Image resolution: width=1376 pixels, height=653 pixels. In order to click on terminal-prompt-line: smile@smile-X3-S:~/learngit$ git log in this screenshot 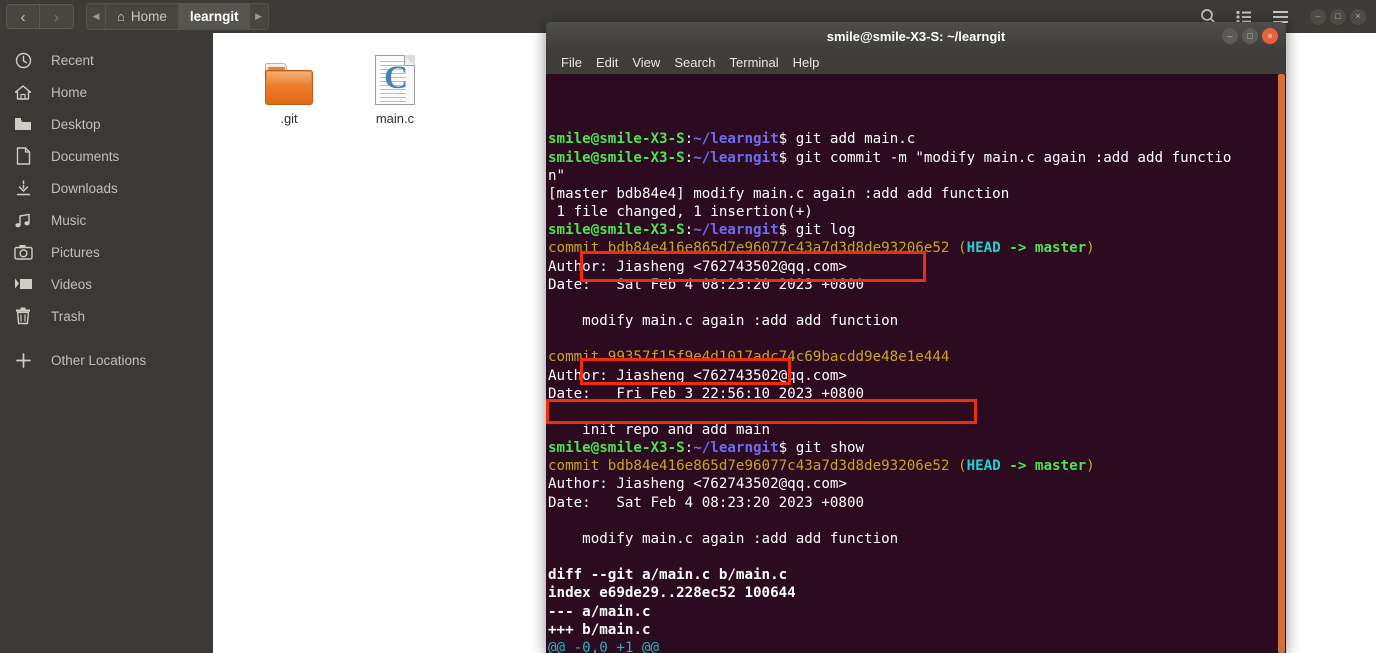, I will do `click(702, 230)`.